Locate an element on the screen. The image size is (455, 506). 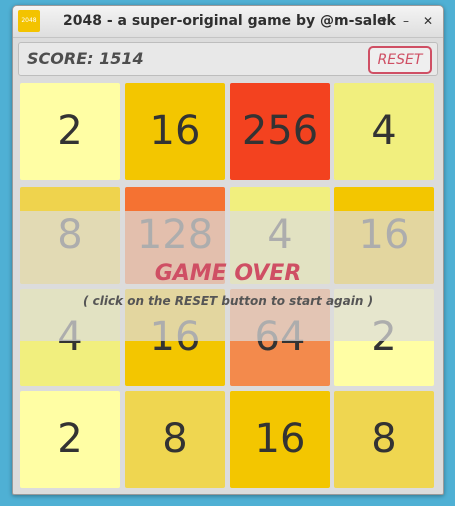
keep-above-button: 🠩 is located at coordinates (384, 21).